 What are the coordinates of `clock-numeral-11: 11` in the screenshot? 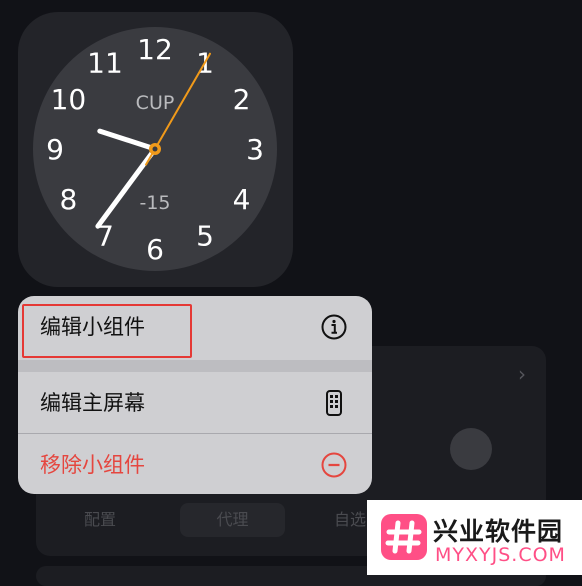 It's located at (105, 62).